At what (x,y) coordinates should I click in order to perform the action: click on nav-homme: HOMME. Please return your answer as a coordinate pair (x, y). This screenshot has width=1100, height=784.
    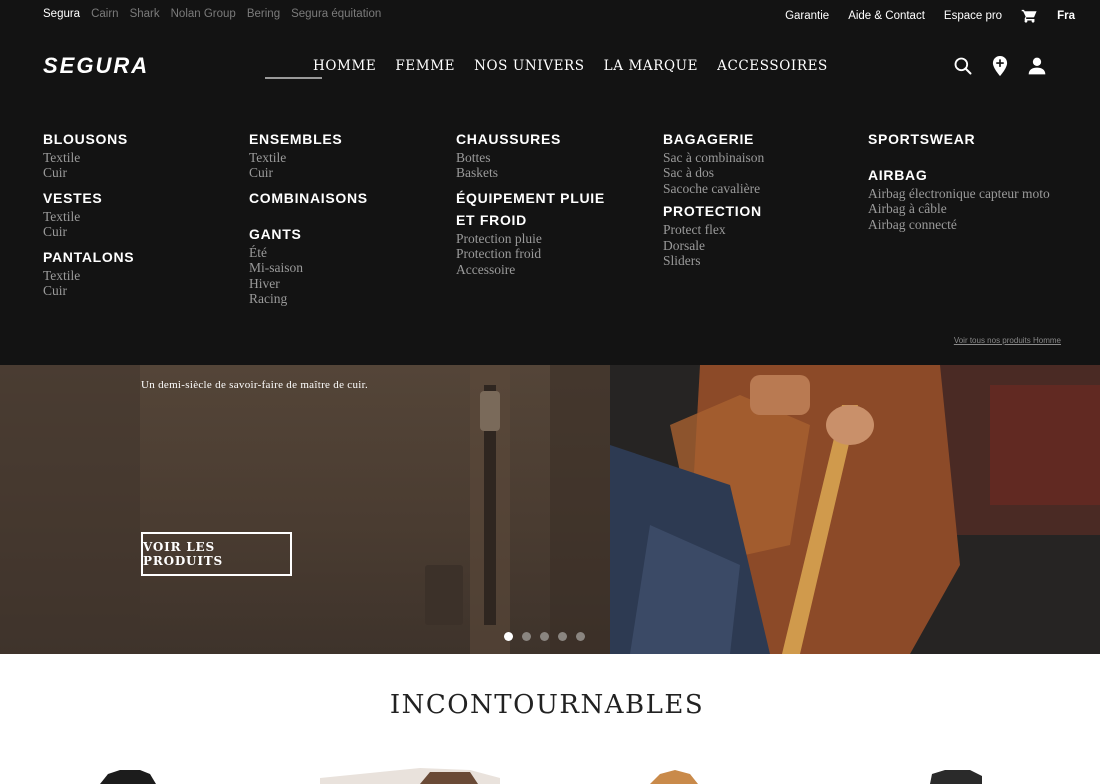
    Looking at the image, I should click on (344, 66).